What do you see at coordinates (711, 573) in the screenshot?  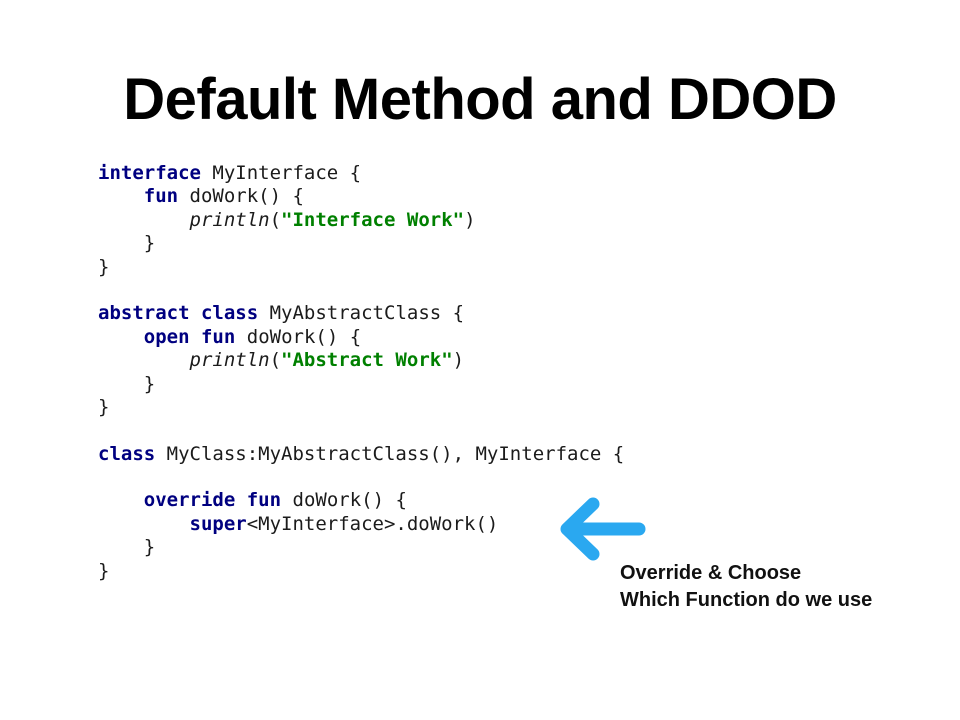 I see `annotation-line-1: Override & Choose` at bounding box center [711, 573].